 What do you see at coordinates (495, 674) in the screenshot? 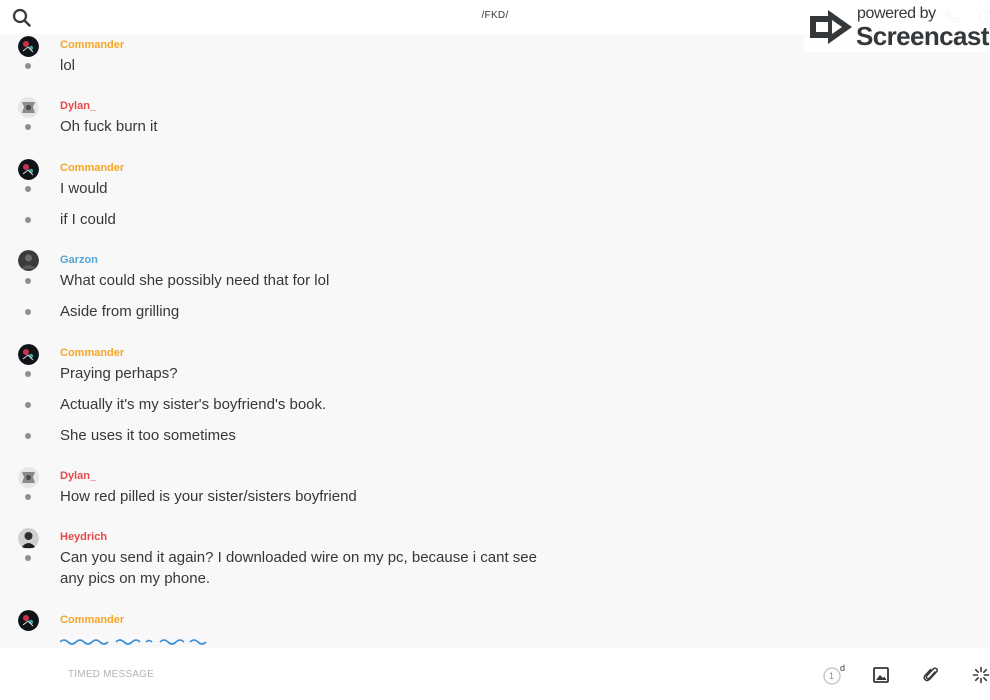
I see `message-composer: 1 d` at bounding box center [495, 674].